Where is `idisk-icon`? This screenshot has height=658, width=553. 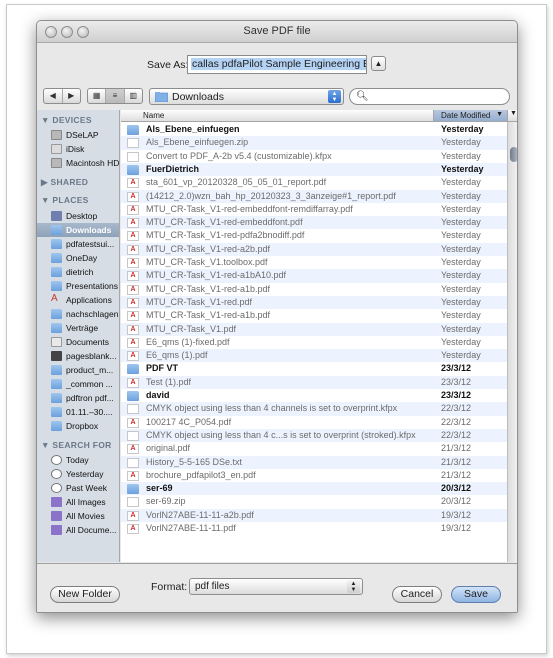
idisk-icon is located at coordinates (56, 149).